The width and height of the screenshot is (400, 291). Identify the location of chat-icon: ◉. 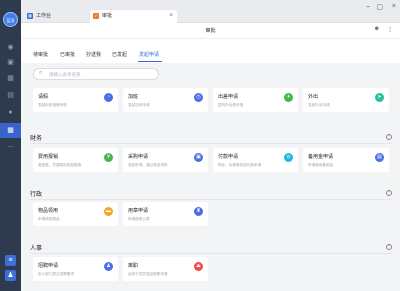
(10, 48).